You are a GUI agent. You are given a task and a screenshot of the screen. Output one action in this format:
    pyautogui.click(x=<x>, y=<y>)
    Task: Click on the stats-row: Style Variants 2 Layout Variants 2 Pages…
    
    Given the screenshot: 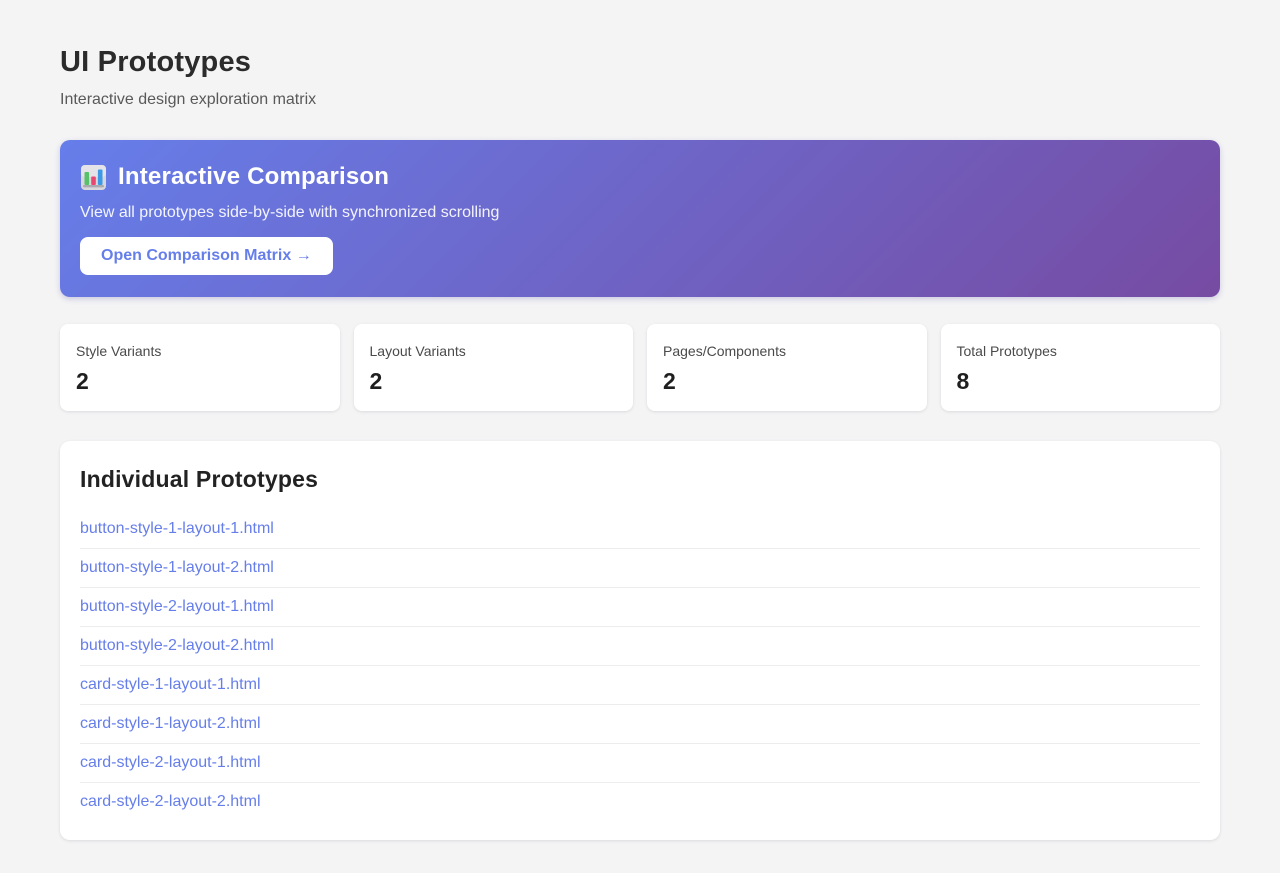 What is the action you would take?
    pyautogui.click(x=640, y=367)
    